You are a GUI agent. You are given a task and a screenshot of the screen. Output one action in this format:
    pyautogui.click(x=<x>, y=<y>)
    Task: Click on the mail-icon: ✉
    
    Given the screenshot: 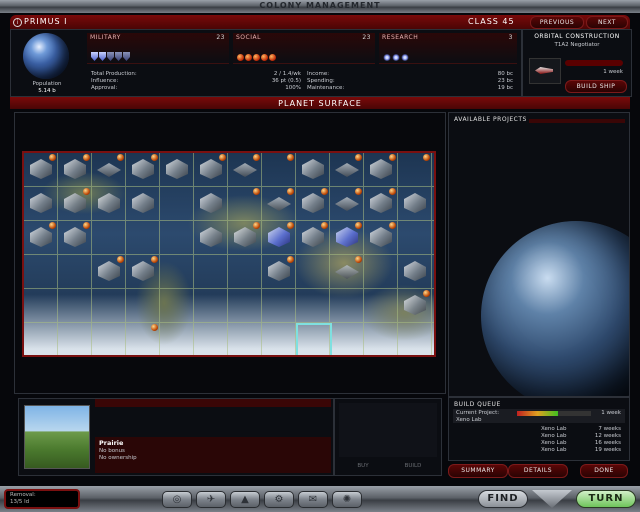 What is the action you would take?
    pyautogui.click(x=313, y=499)
    